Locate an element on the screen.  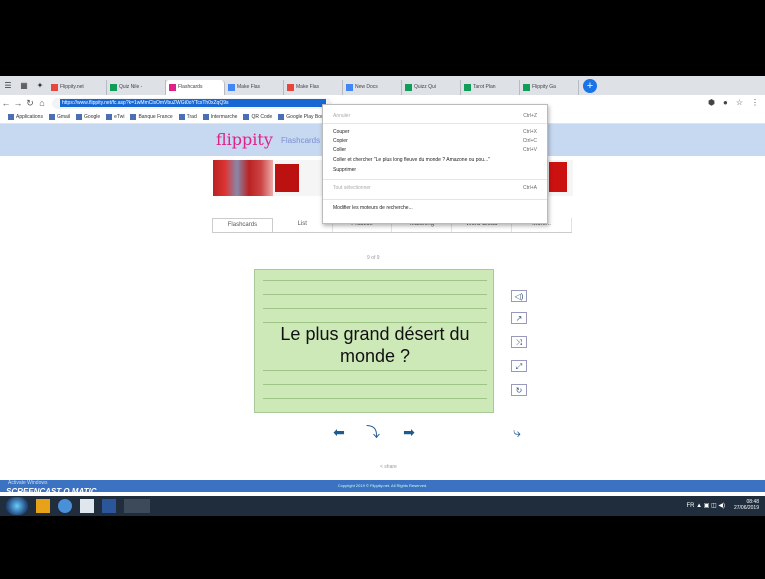
tab-label: Flippity Ga is located at coordinates (544, 87).